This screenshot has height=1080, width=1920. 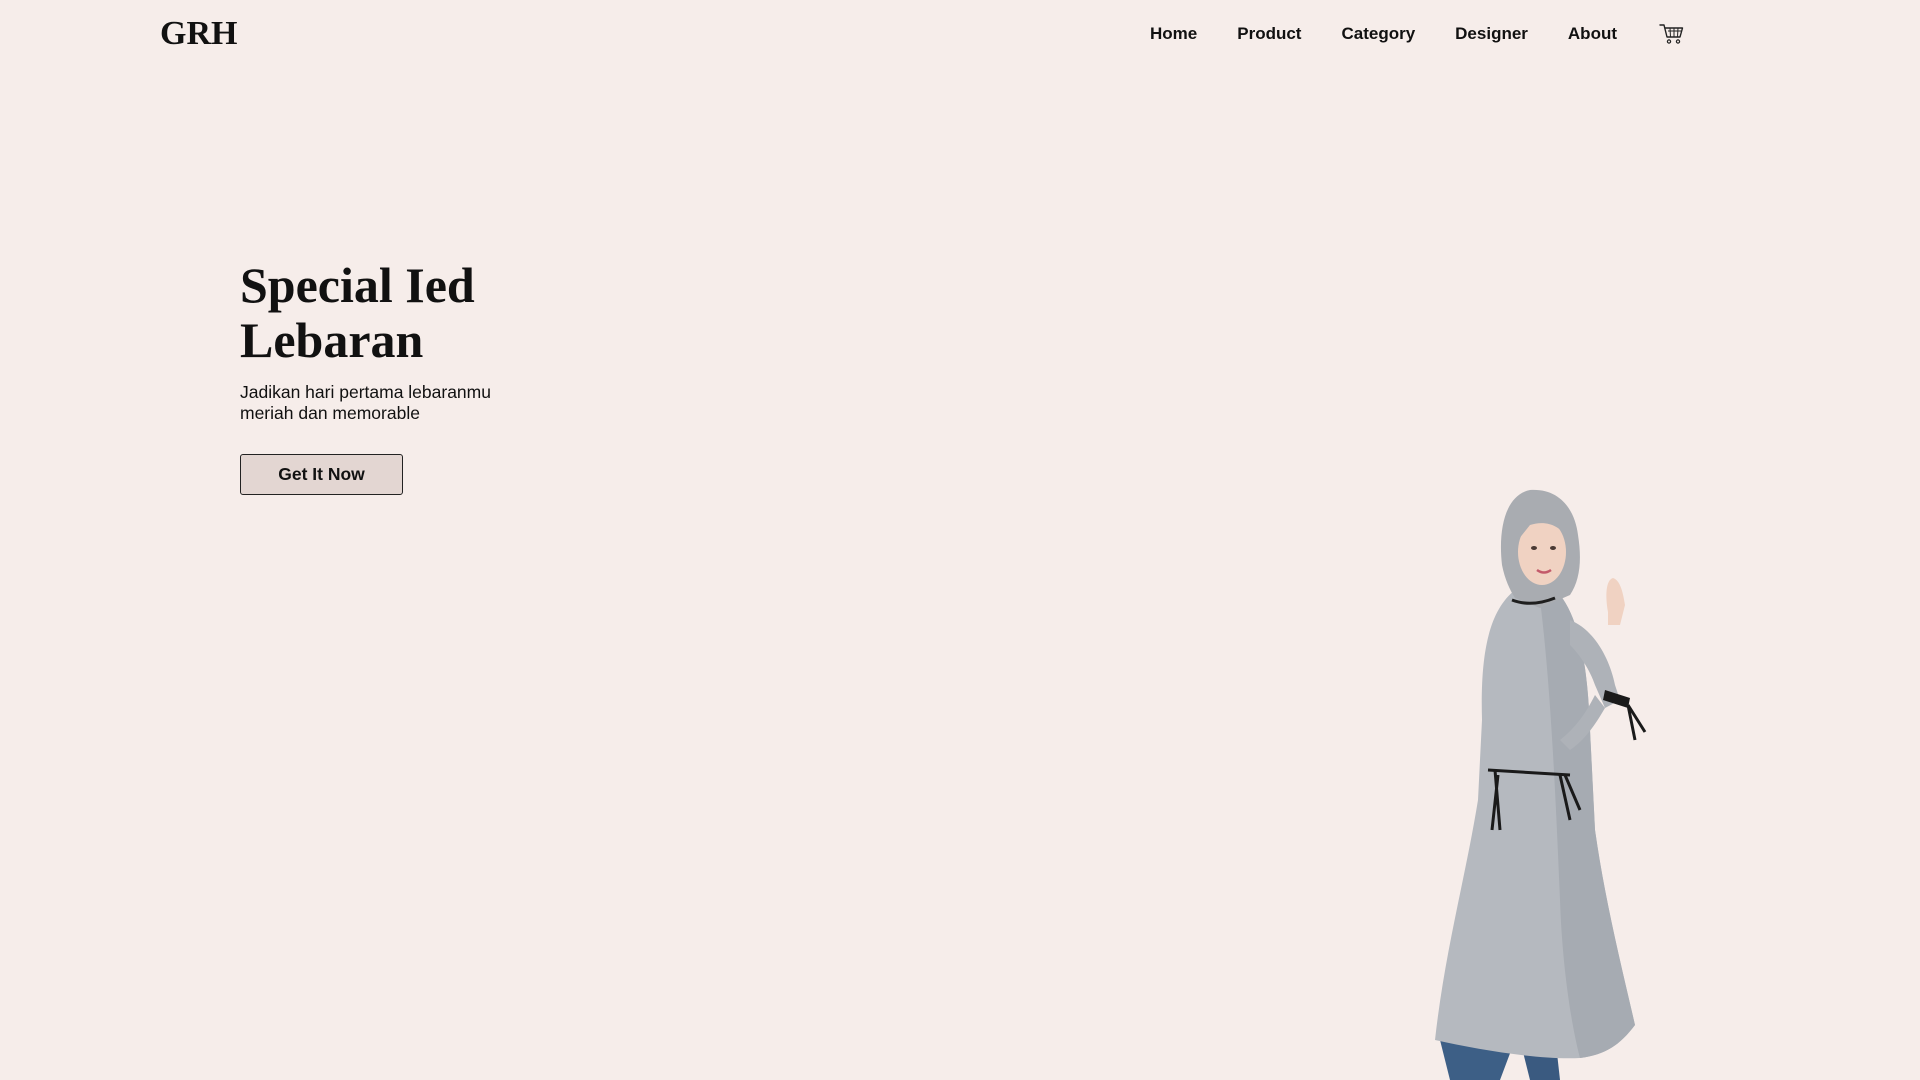 What do you see at coordinates (1378, 34) in the screenshot?
I see `nav-category: Category` at bounding box center [1378, 34].